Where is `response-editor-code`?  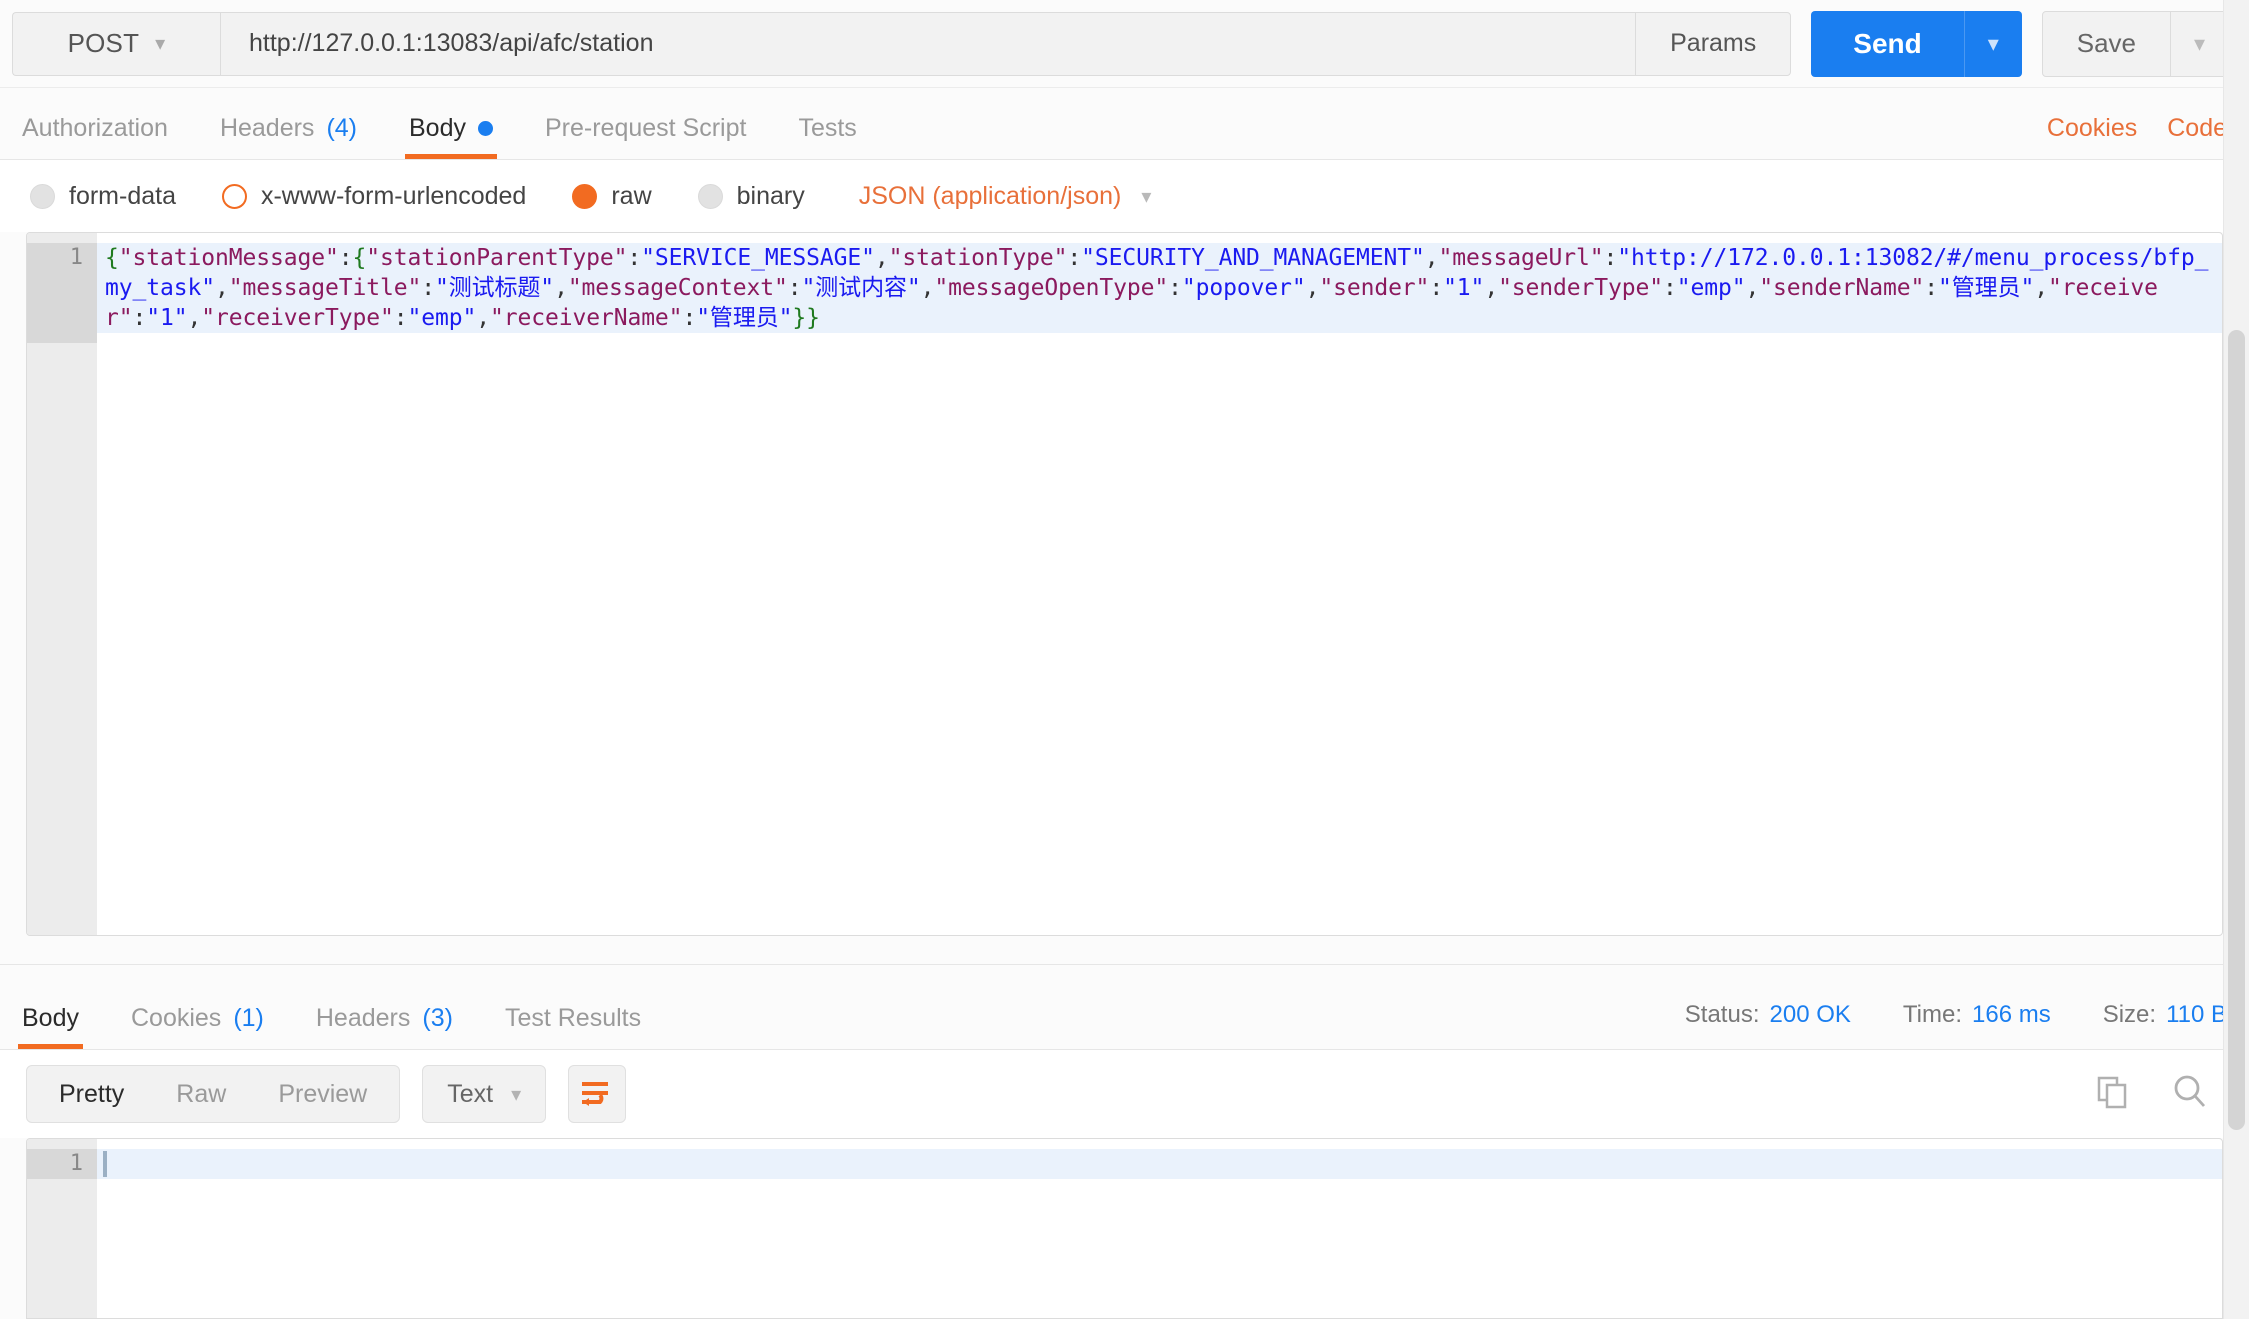 response-editor-code is located at coordinates (1159, 1228).